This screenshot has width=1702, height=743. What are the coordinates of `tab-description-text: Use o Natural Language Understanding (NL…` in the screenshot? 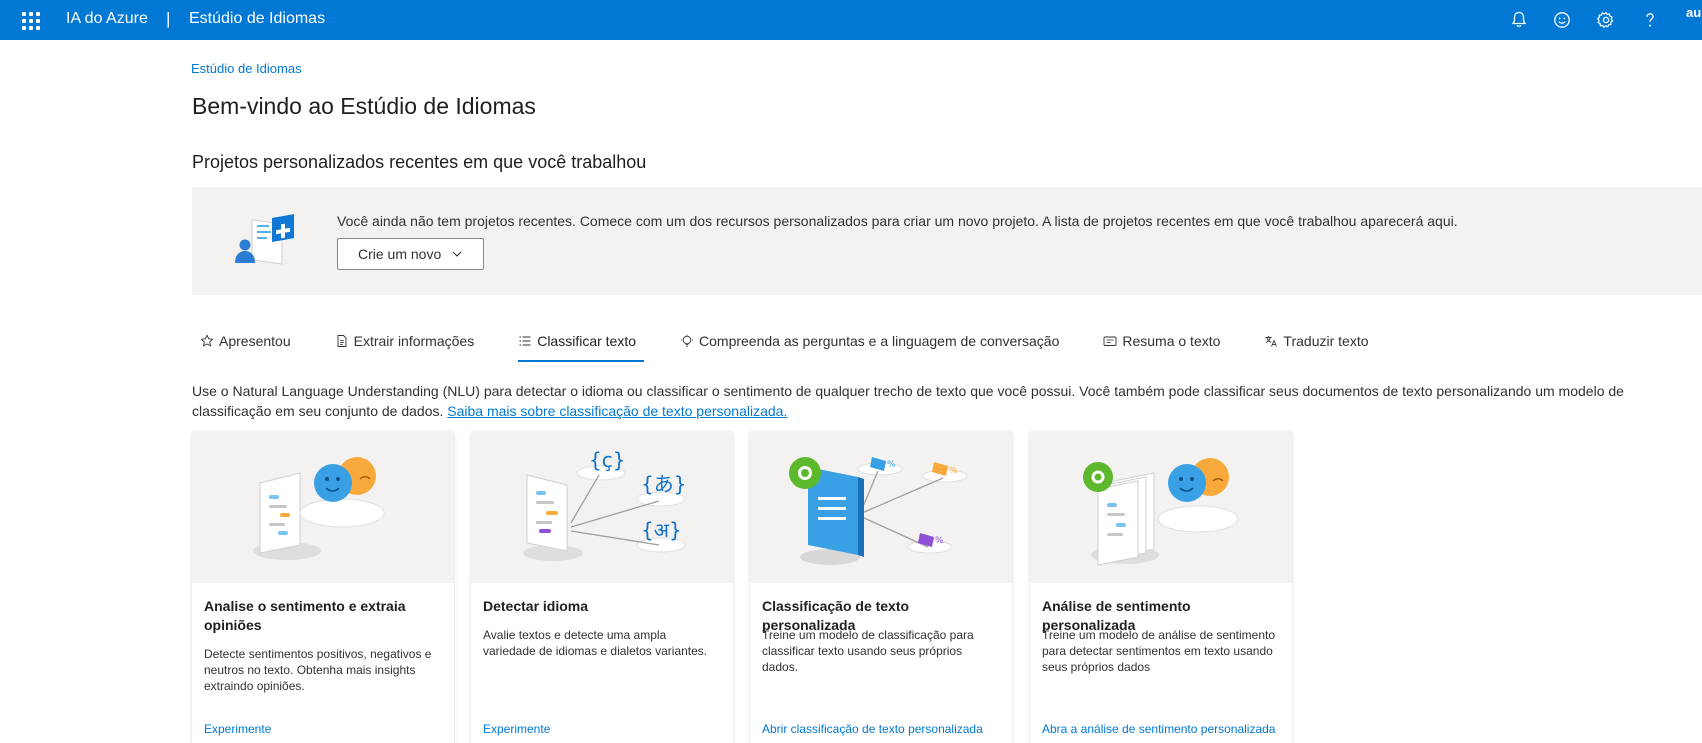 It's located at (908, 401).